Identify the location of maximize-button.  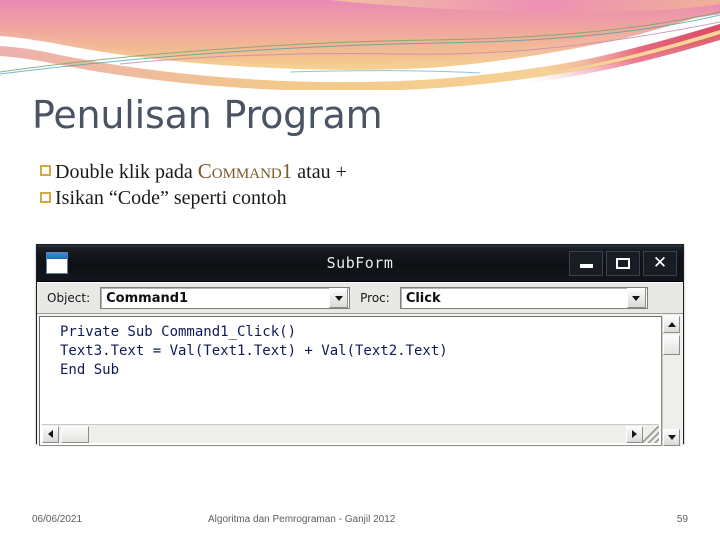
(623, 263).